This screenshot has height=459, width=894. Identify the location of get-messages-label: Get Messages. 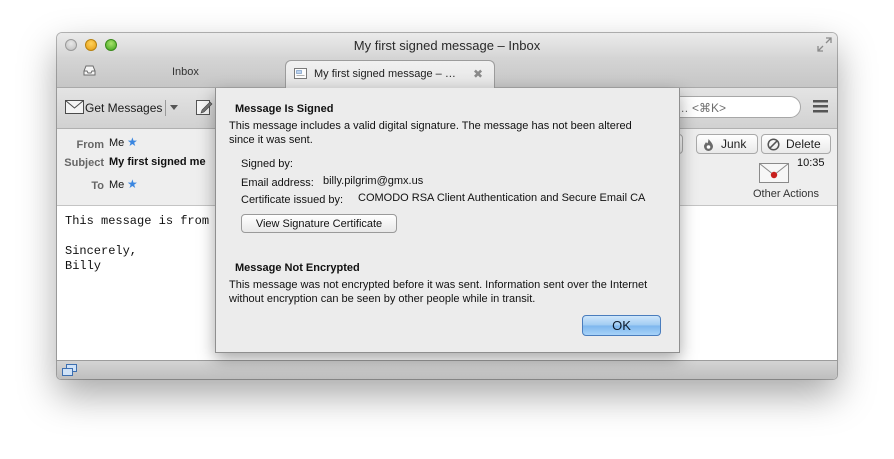
(124, 108).